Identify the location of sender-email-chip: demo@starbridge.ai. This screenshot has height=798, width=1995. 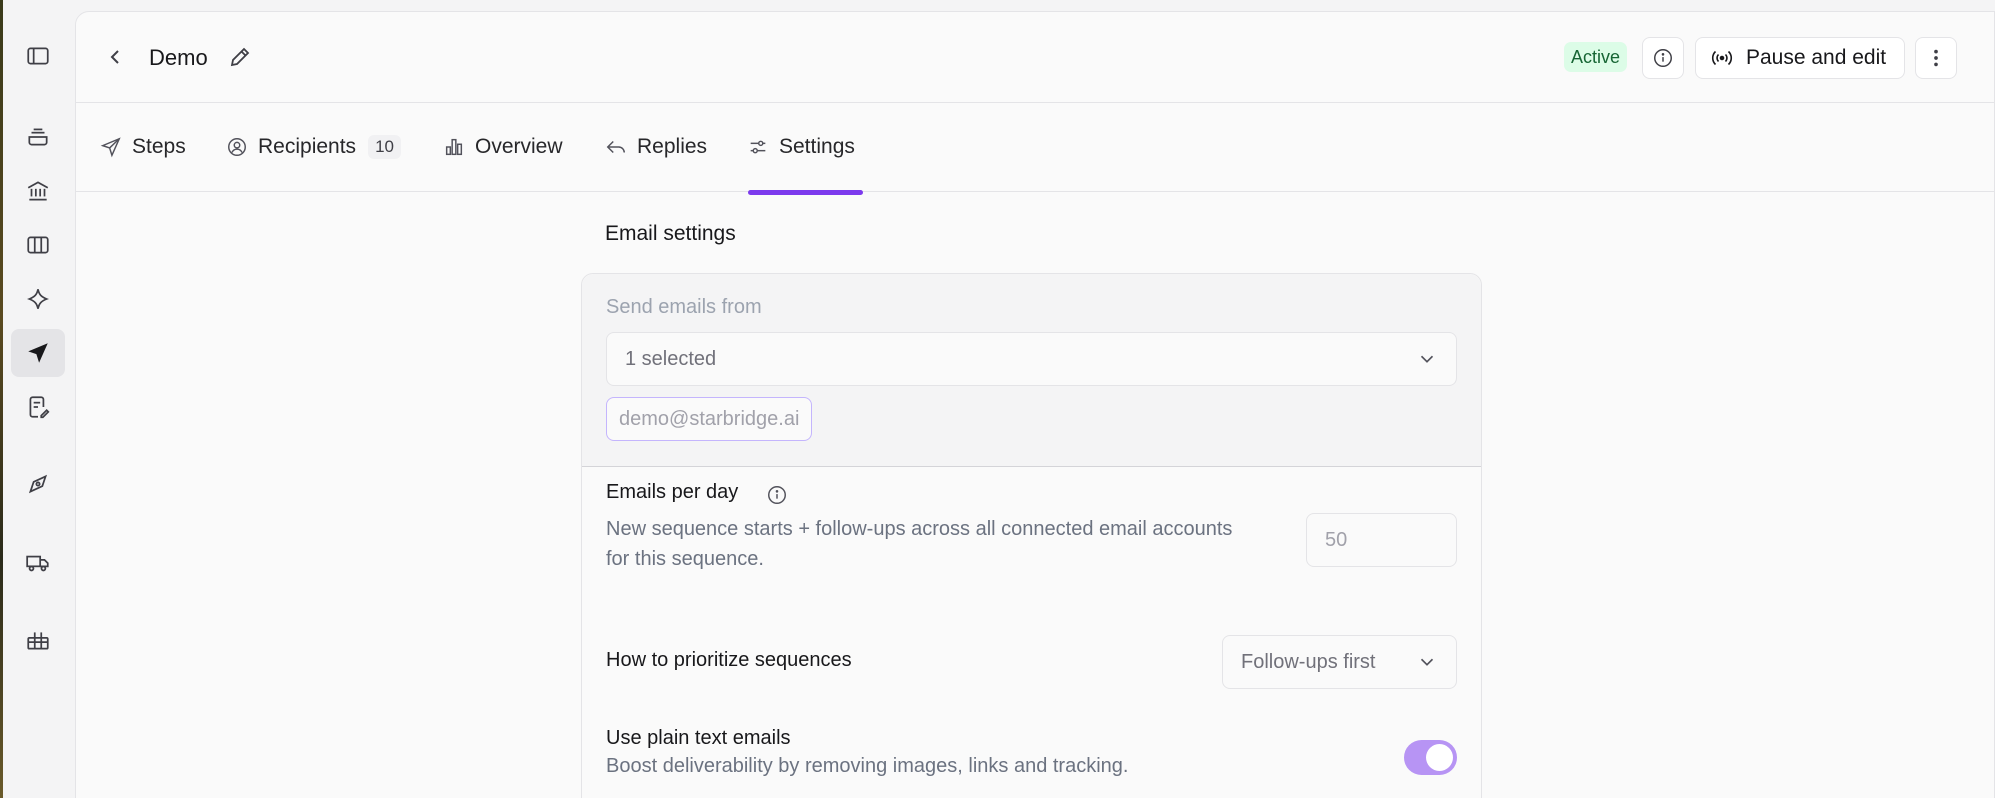
(709, 419).